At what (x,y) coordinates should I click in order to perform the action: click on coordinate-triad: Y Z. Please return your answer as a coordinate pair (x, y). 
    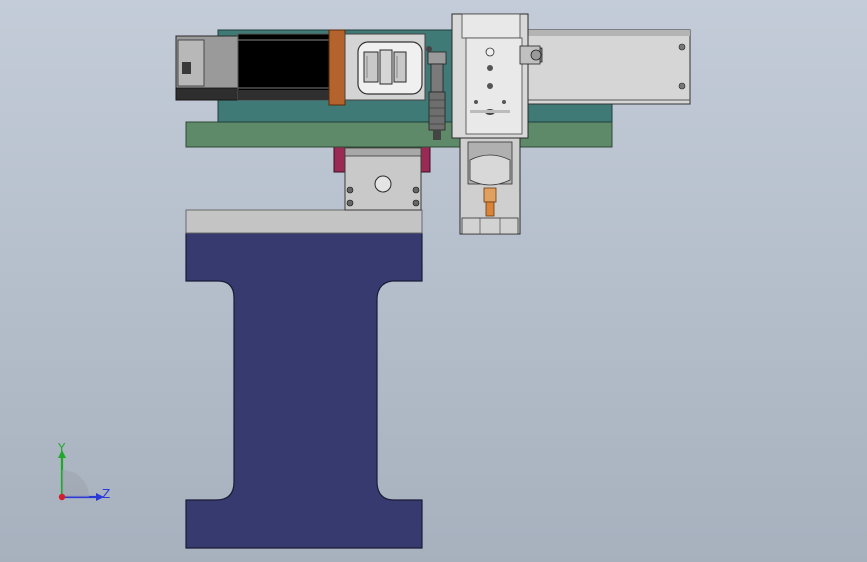
    Looking at the image, I should click on (83, 471).